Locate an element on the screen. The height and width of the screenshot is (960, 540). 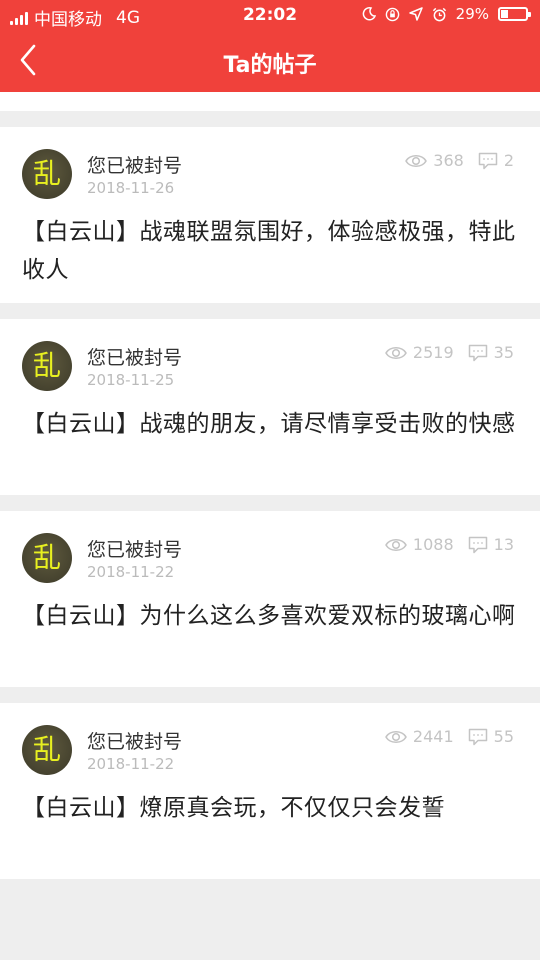
view-count-group: 368 is located at coordinates (434, 160).